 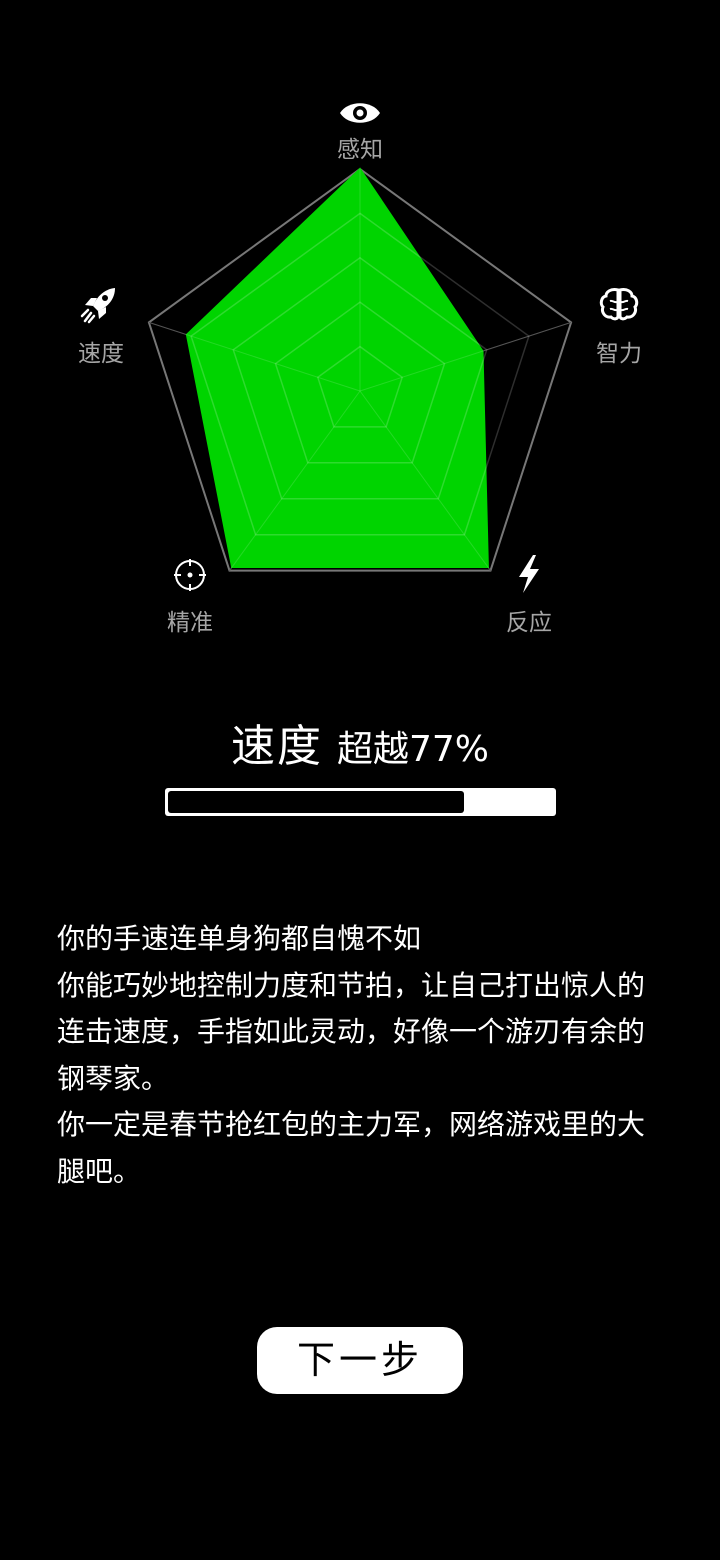 What do you see at coordinates (101, 354) in the screenshot?
I see `axis-label-speed: 速度` at bounding box center [101, 354].